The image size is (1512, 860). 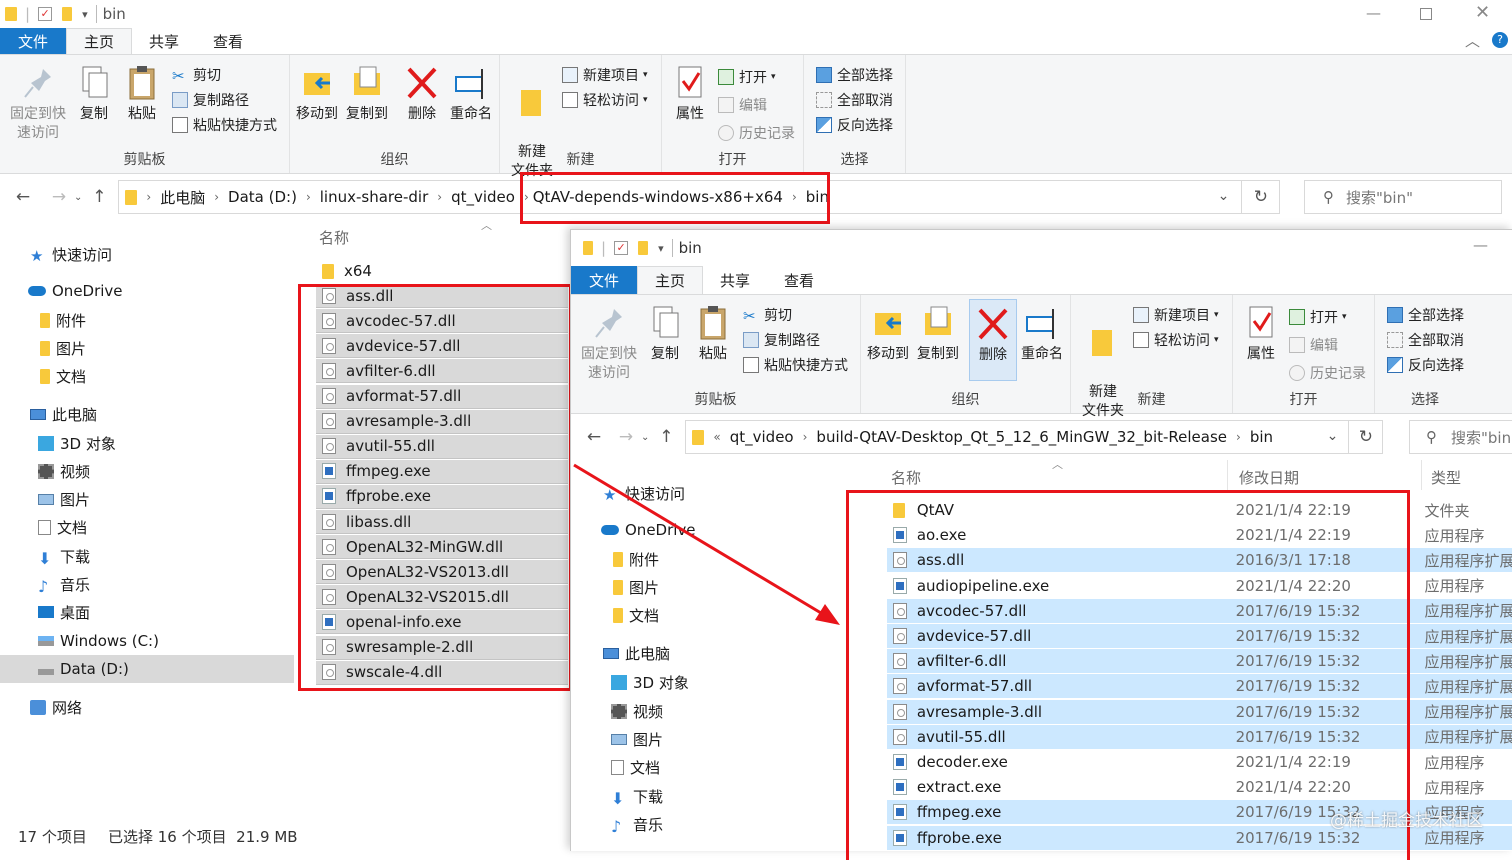 I want to click on overflow-chevron-icon: «, so click(x=716, y=437).